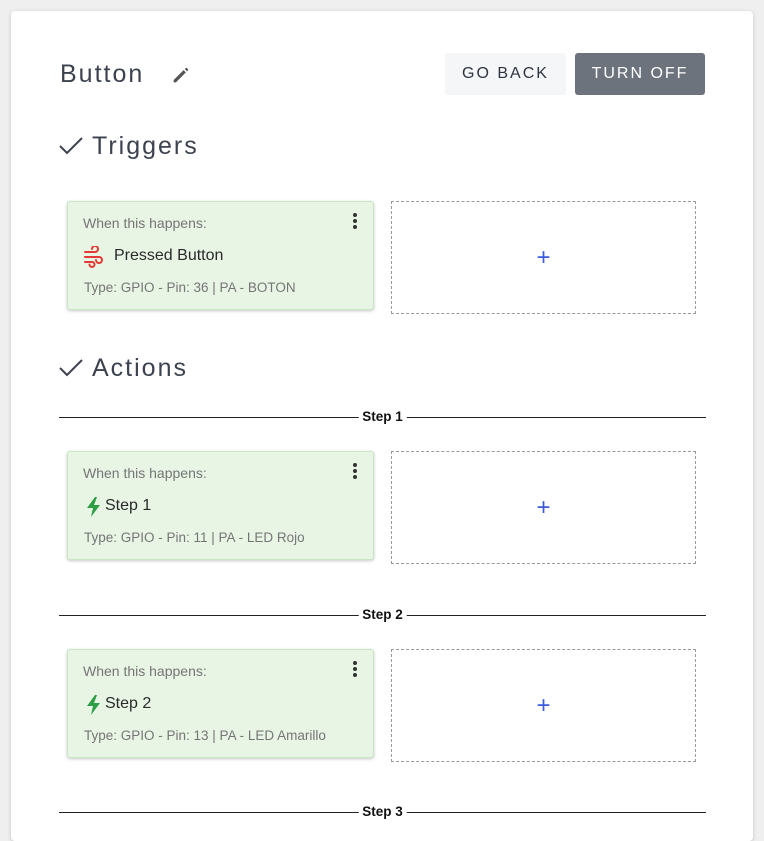  Describe the element at coordinates (145, 145) in the screenshot. I see `triggers-title: Triggers` at that location.